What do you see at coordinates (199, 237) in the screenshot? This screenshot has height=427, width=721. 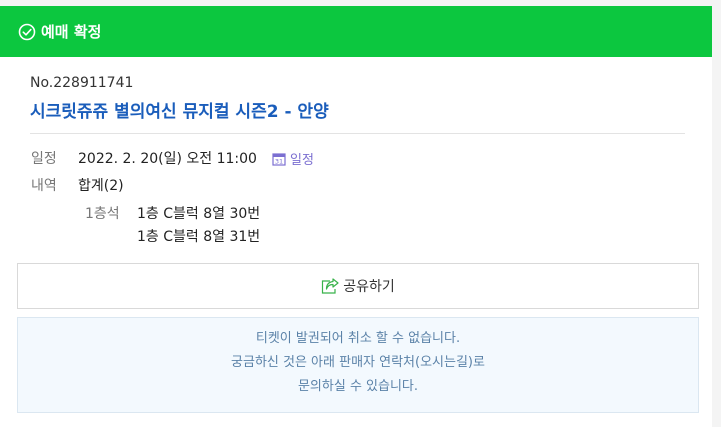 I see `seat-item: 1층 C블럭 8열 31번` at bounding box center [199, 237].